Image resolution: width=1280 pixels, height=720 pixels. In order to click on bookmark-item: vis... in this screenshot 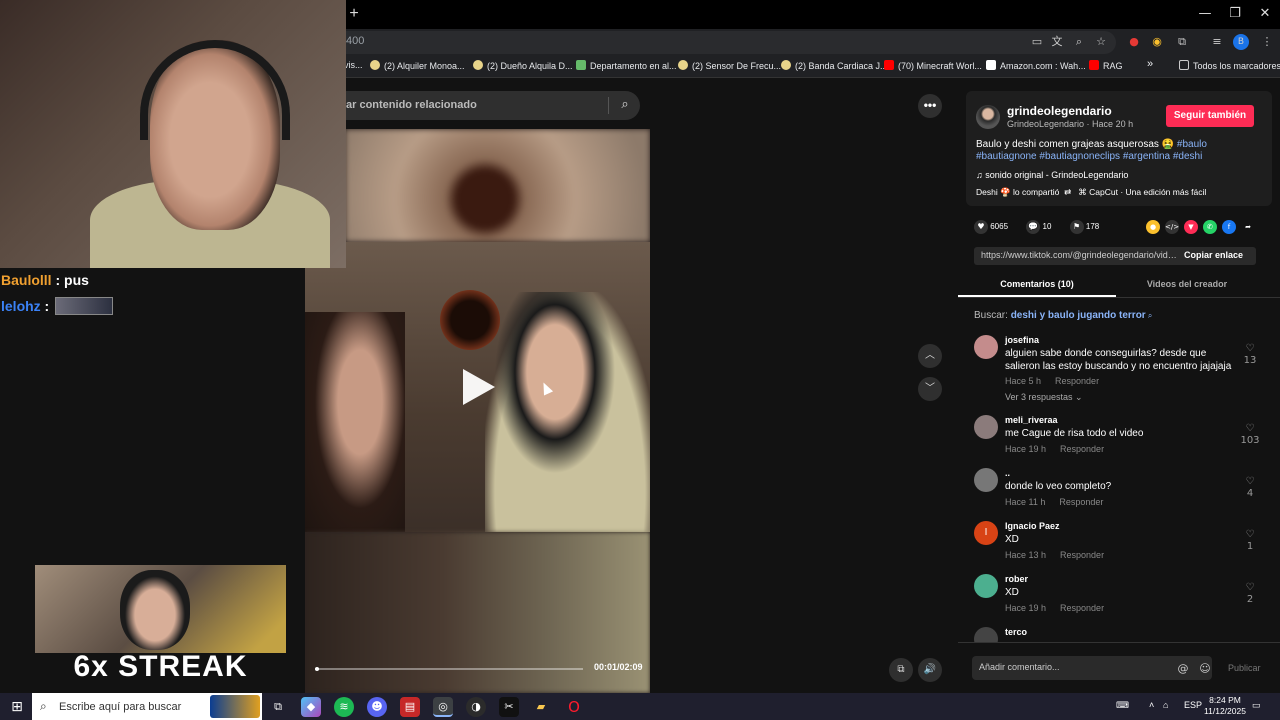, I will do `click(353, 65)`.